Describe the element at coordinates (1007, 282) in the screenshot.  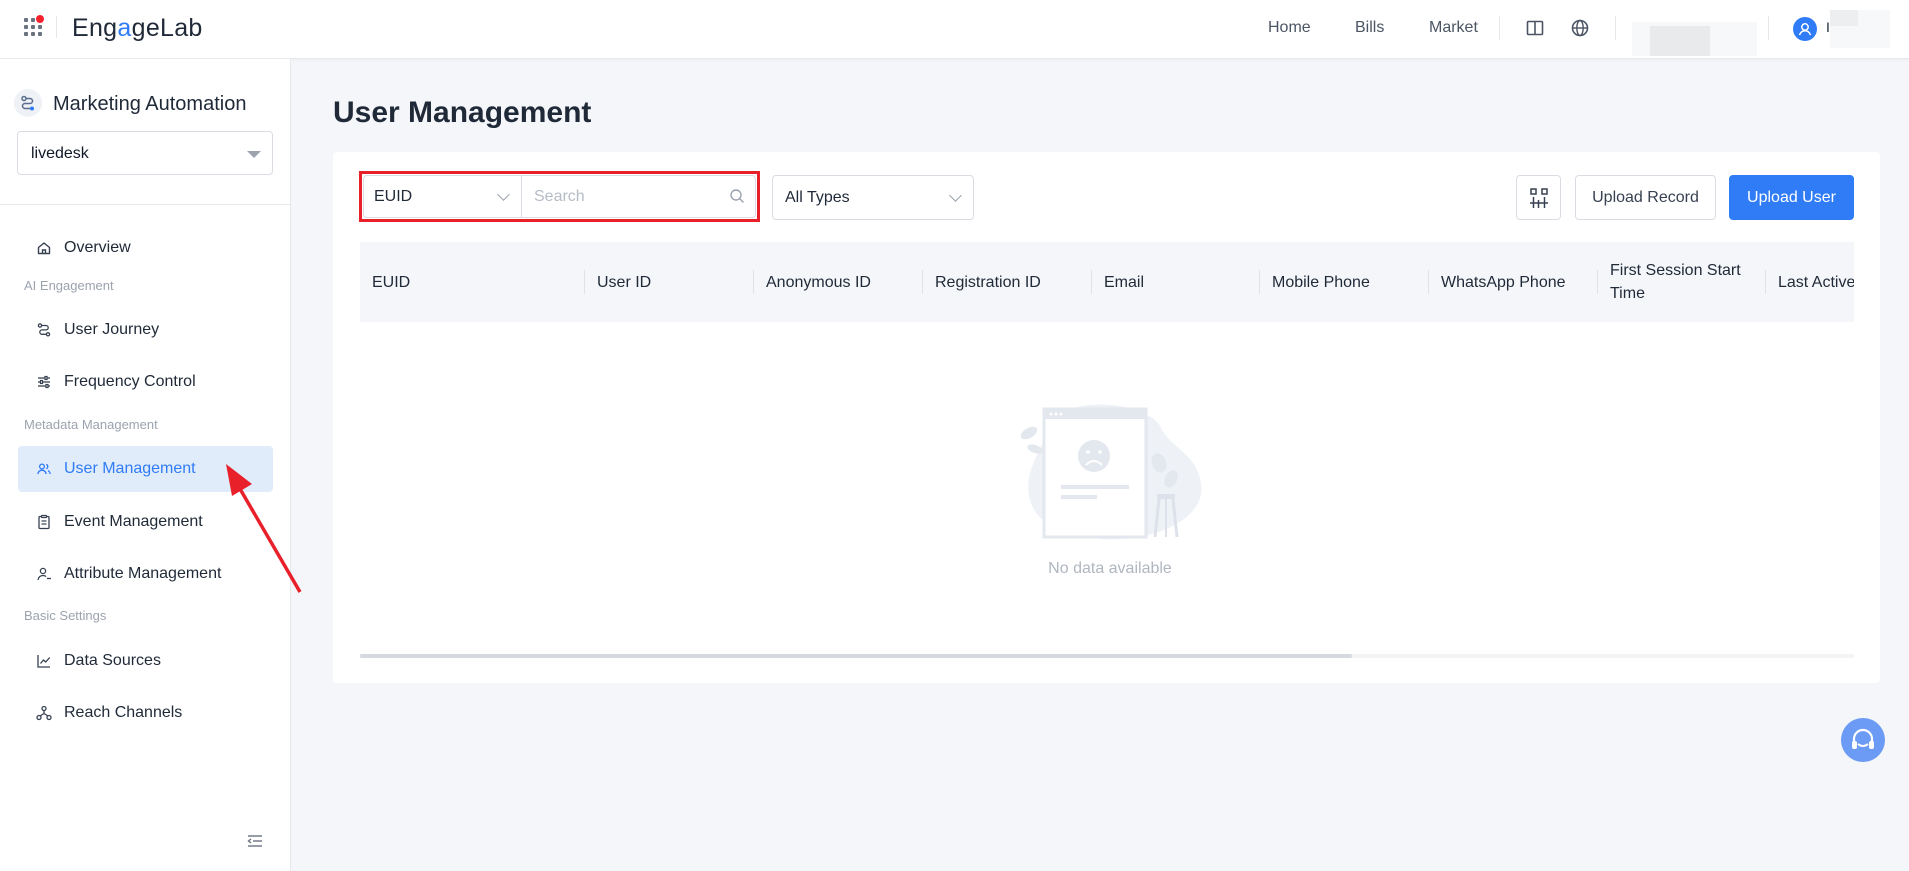
I see `column-header: Registration ID` at that location.